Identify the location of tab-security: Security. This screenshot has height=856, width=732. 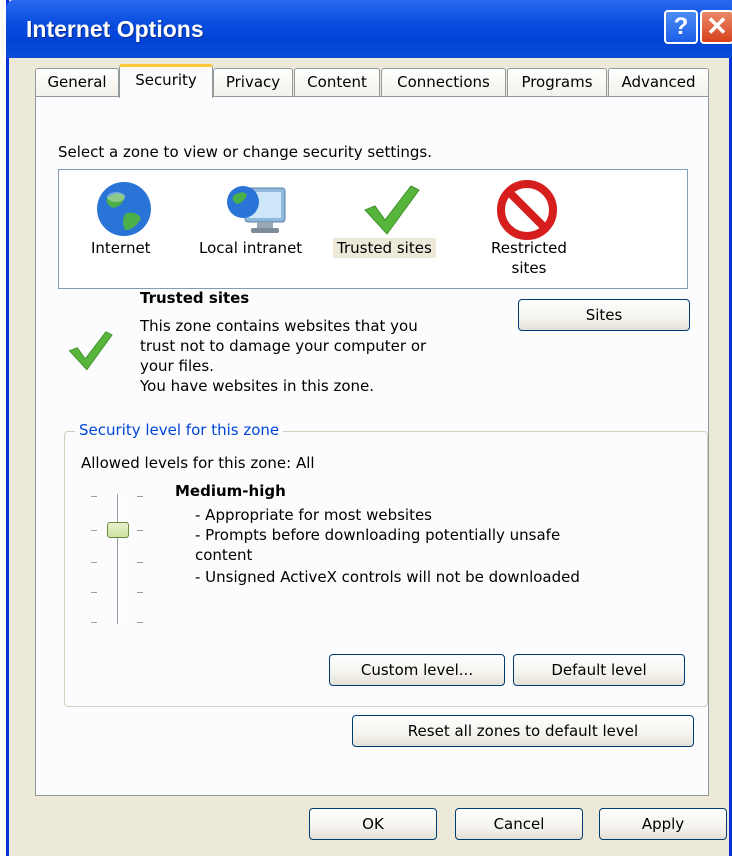
(166, 81).